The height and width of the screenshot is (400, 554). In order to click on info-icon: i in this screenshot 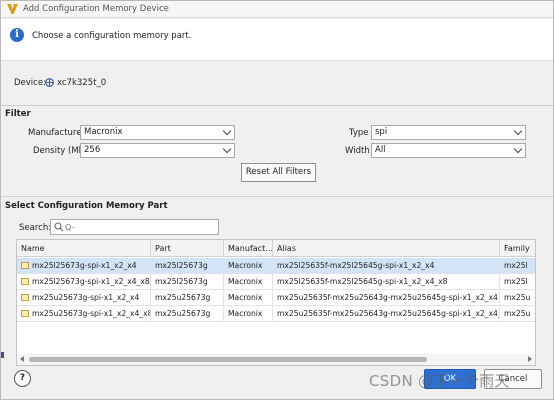, I will do `click(17, 35)`.